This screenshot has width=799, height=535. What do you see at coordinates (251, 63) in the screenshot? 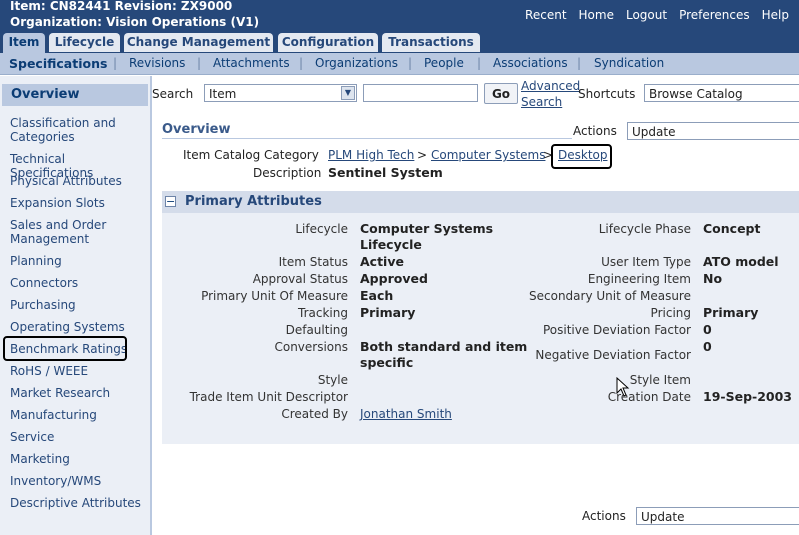
I see `subtab-attachments: Attachments` at bounding box center [251, 63].